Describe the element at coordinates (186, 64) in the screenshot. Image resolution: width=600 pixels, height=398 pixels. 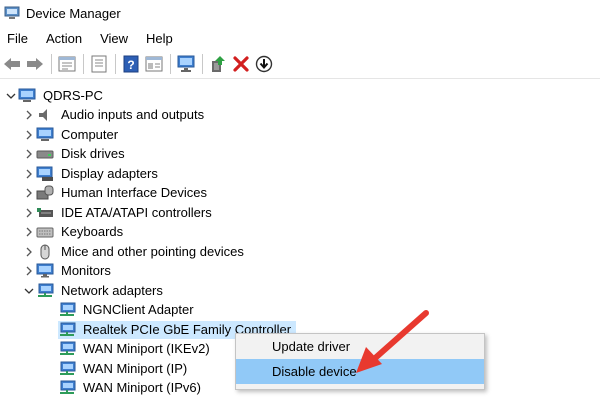
I see `monitor-scan-icon` at that location.